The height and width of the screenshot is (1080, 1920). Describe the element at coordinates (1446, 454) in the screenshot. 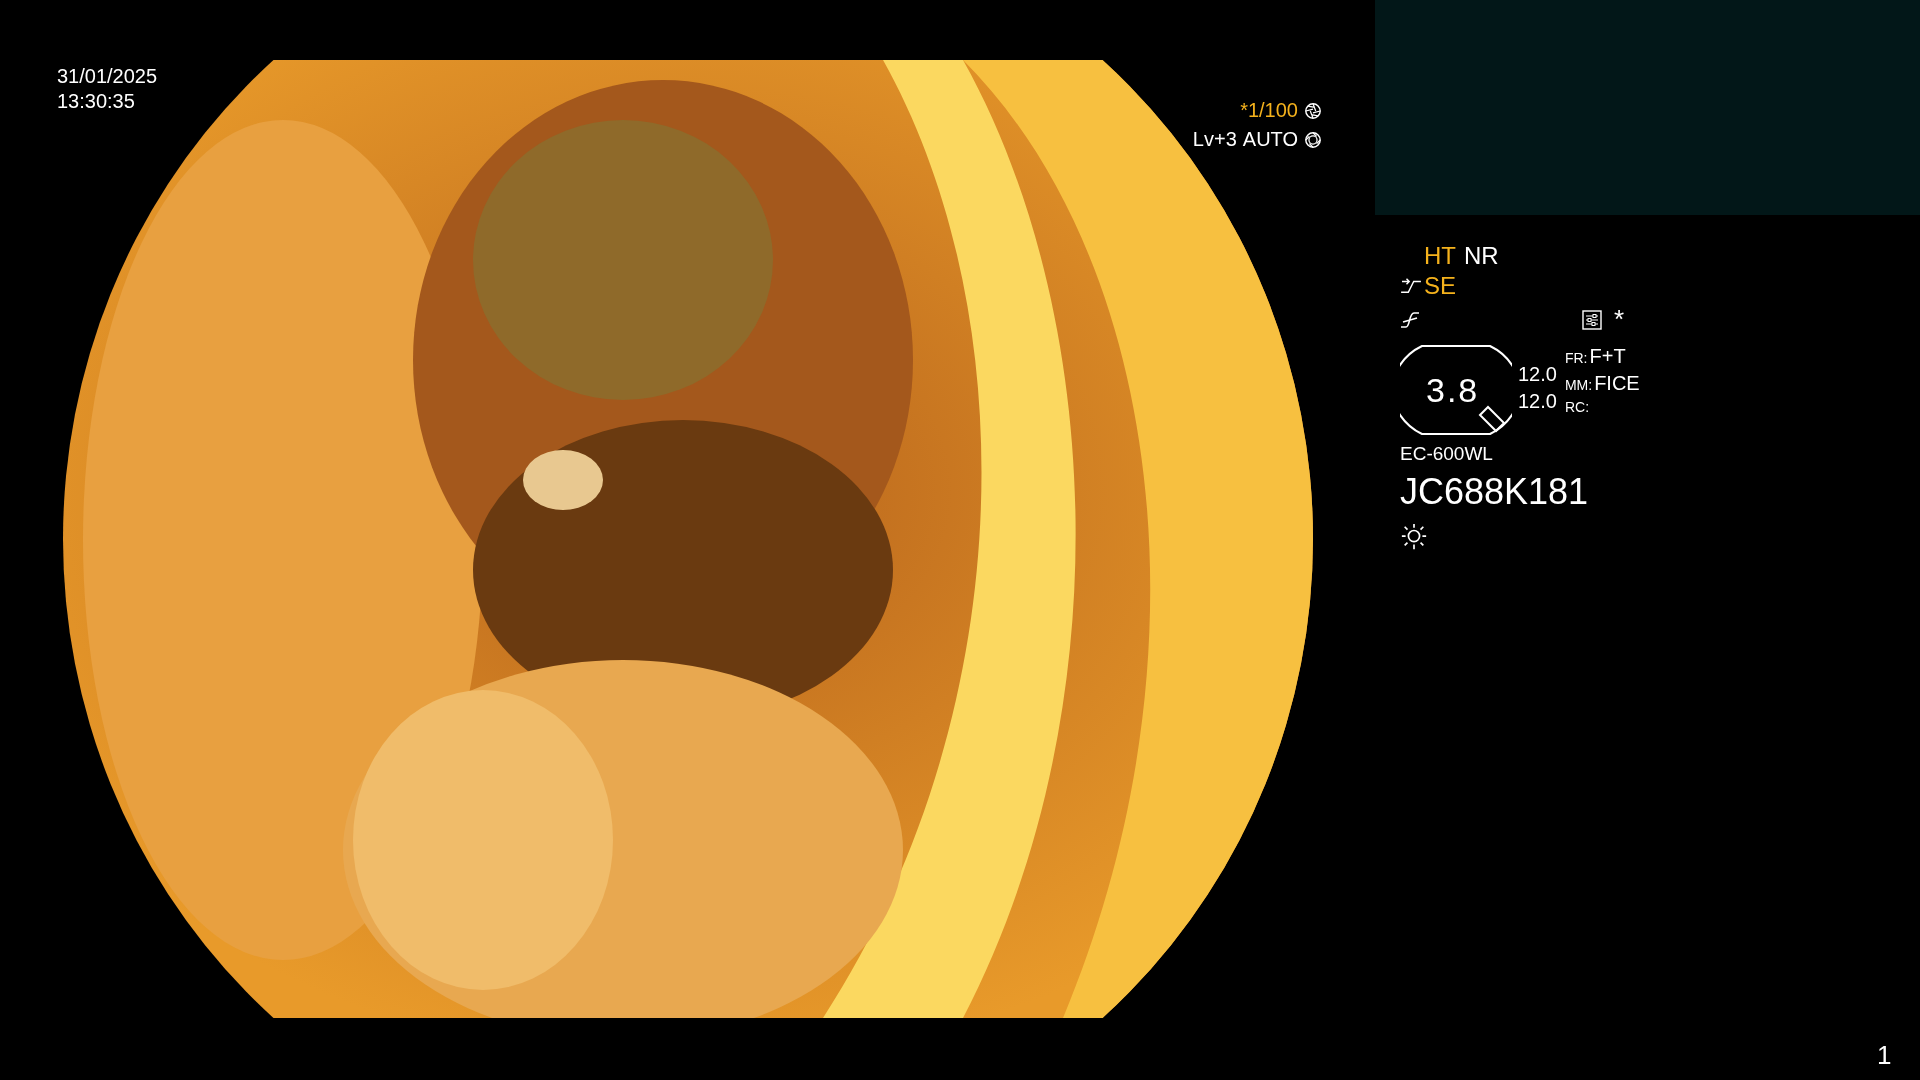

I see `scope-model: EC-600WL` at that location.